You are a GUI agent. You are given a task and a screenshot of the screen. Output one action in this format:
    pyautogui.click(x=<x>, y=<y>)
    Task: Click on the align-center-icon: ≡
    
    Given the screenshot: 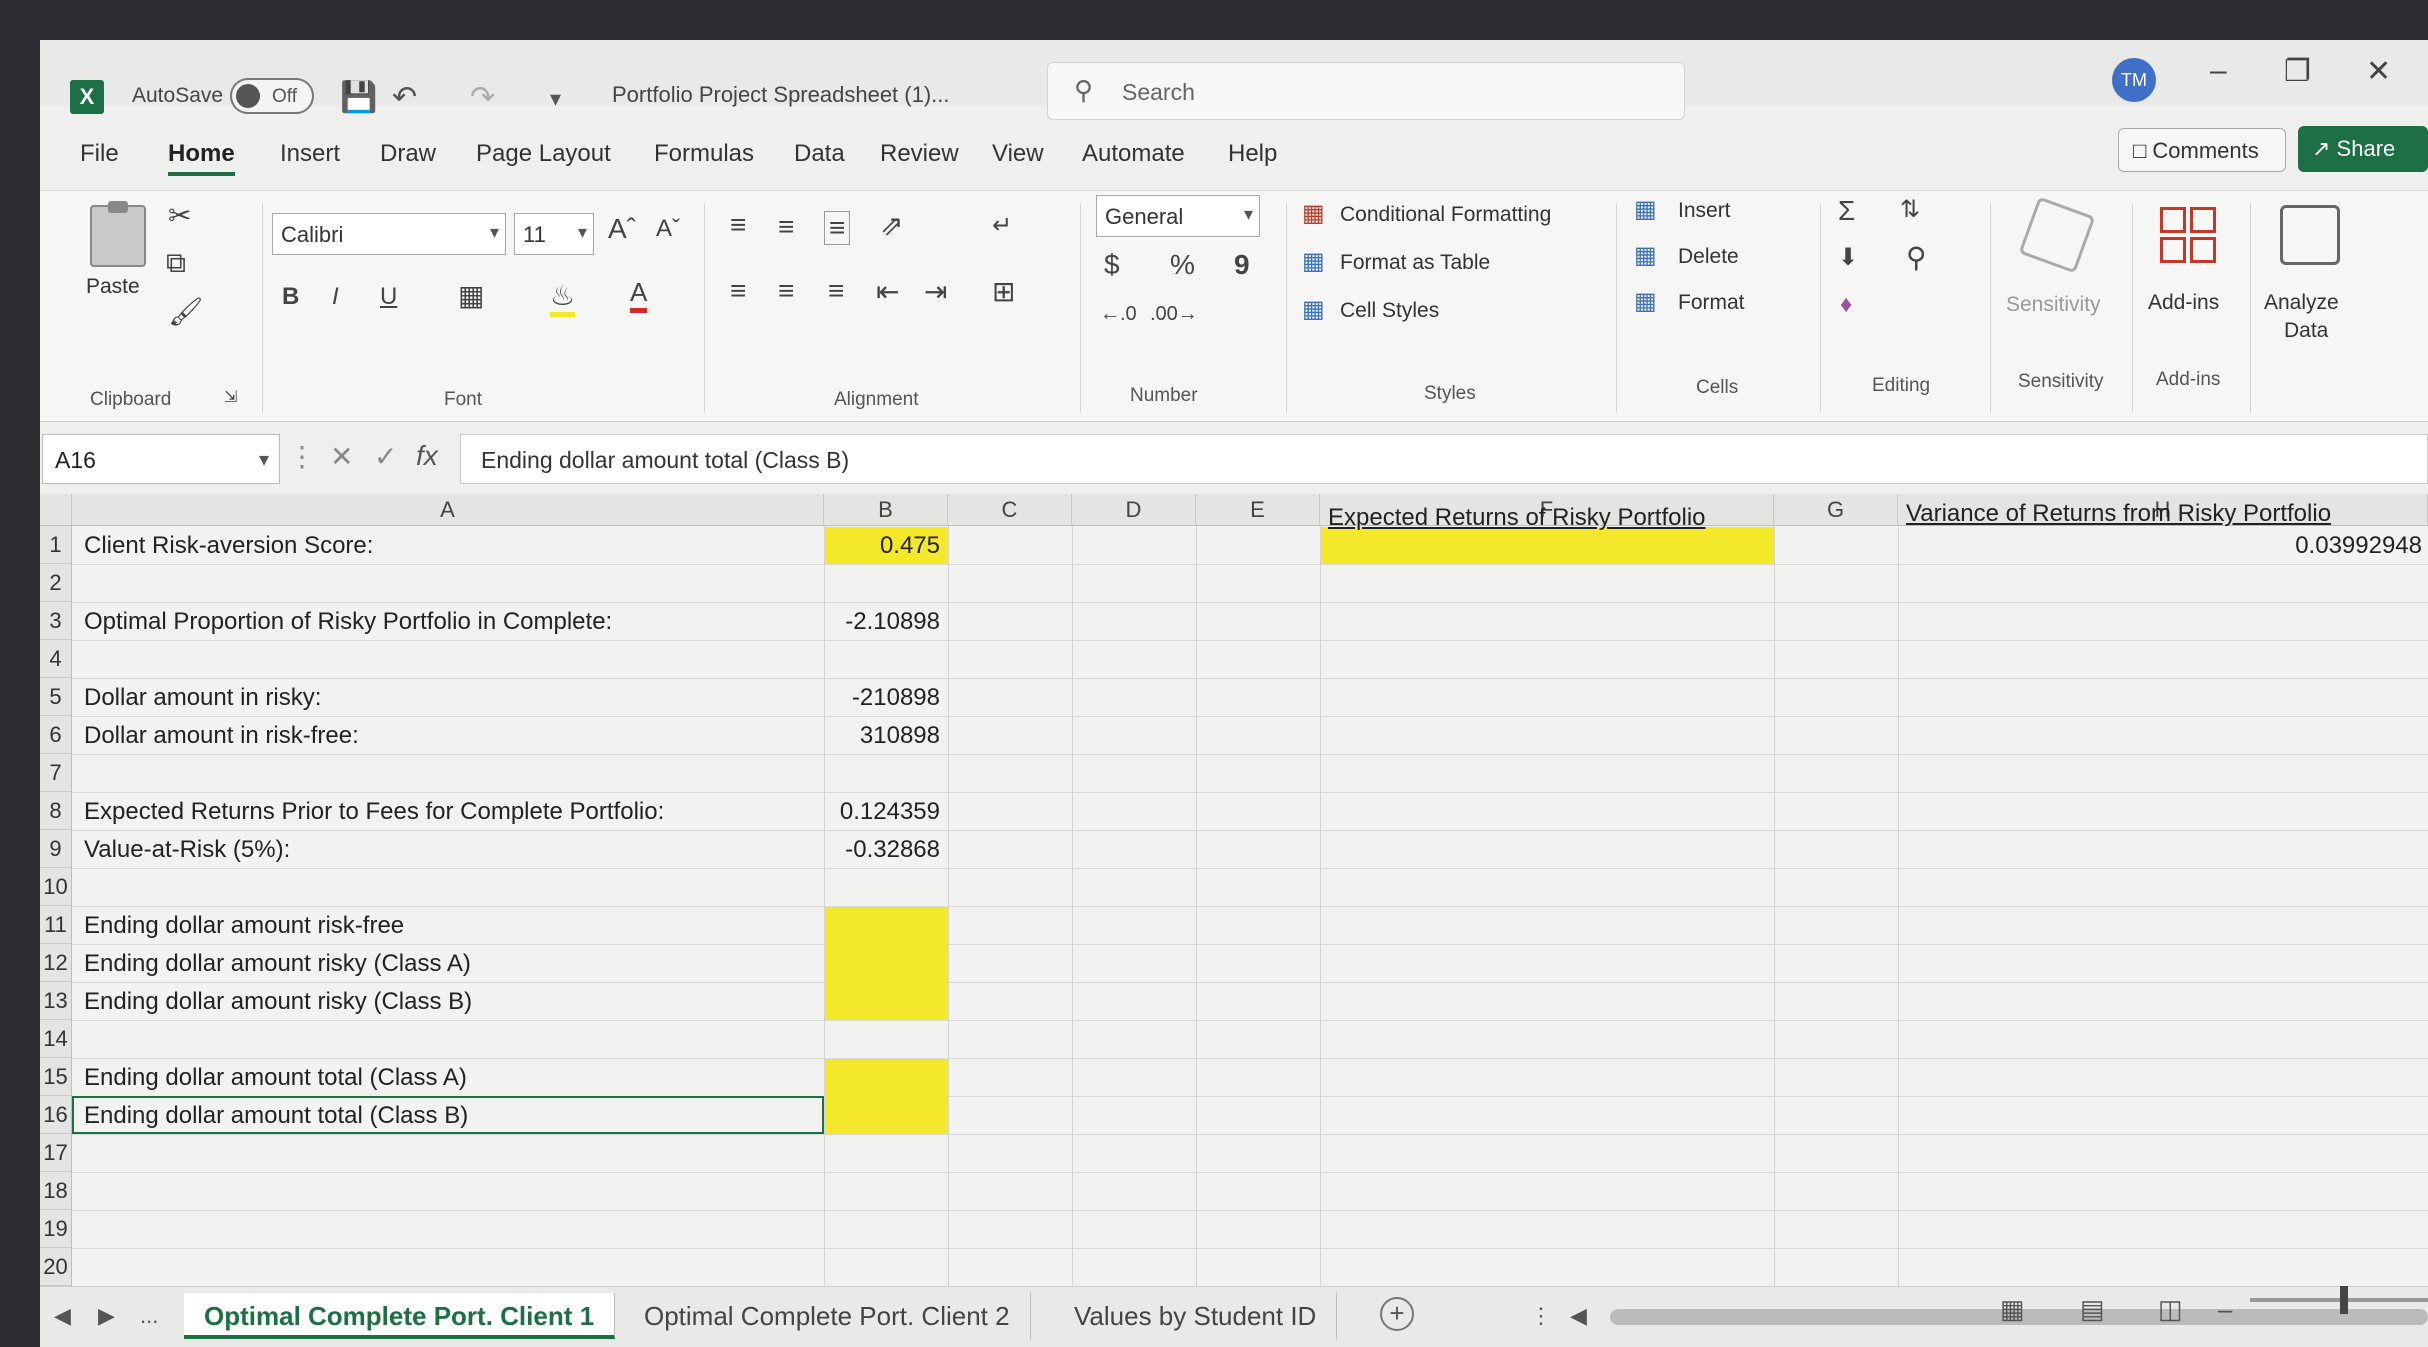 What is the action you would take?
    pyautogui.click(x=786, y=291)
    